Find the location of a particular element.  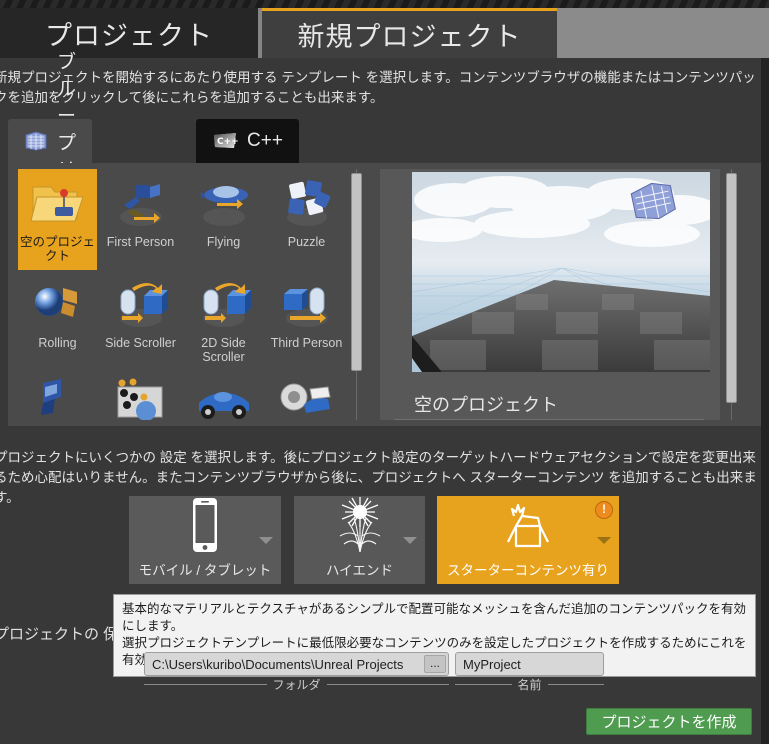

template-tile-first-person: First Person is located at coordinates (140, 219).